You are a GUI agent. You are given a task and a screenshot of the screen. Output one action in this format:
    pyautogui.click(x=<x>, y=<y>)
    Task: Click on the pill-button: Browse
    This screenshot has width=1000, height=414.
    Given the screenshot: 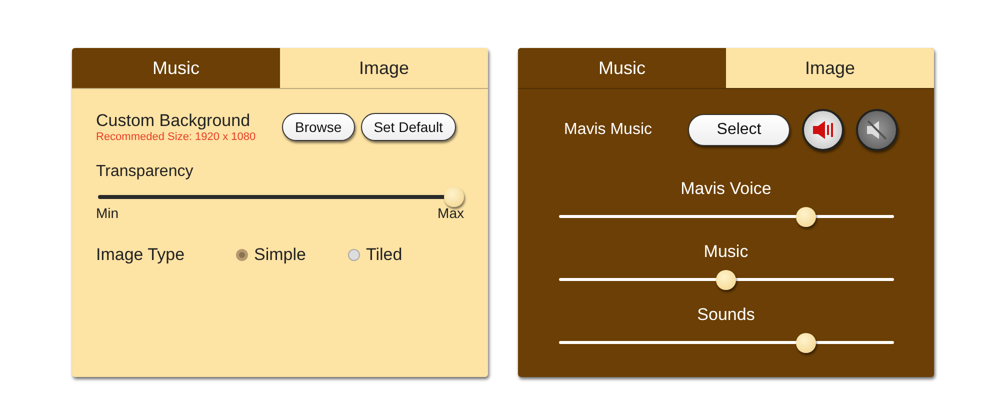 What is the action you would take?
    pyautogui.click(x=318, y=127)
    